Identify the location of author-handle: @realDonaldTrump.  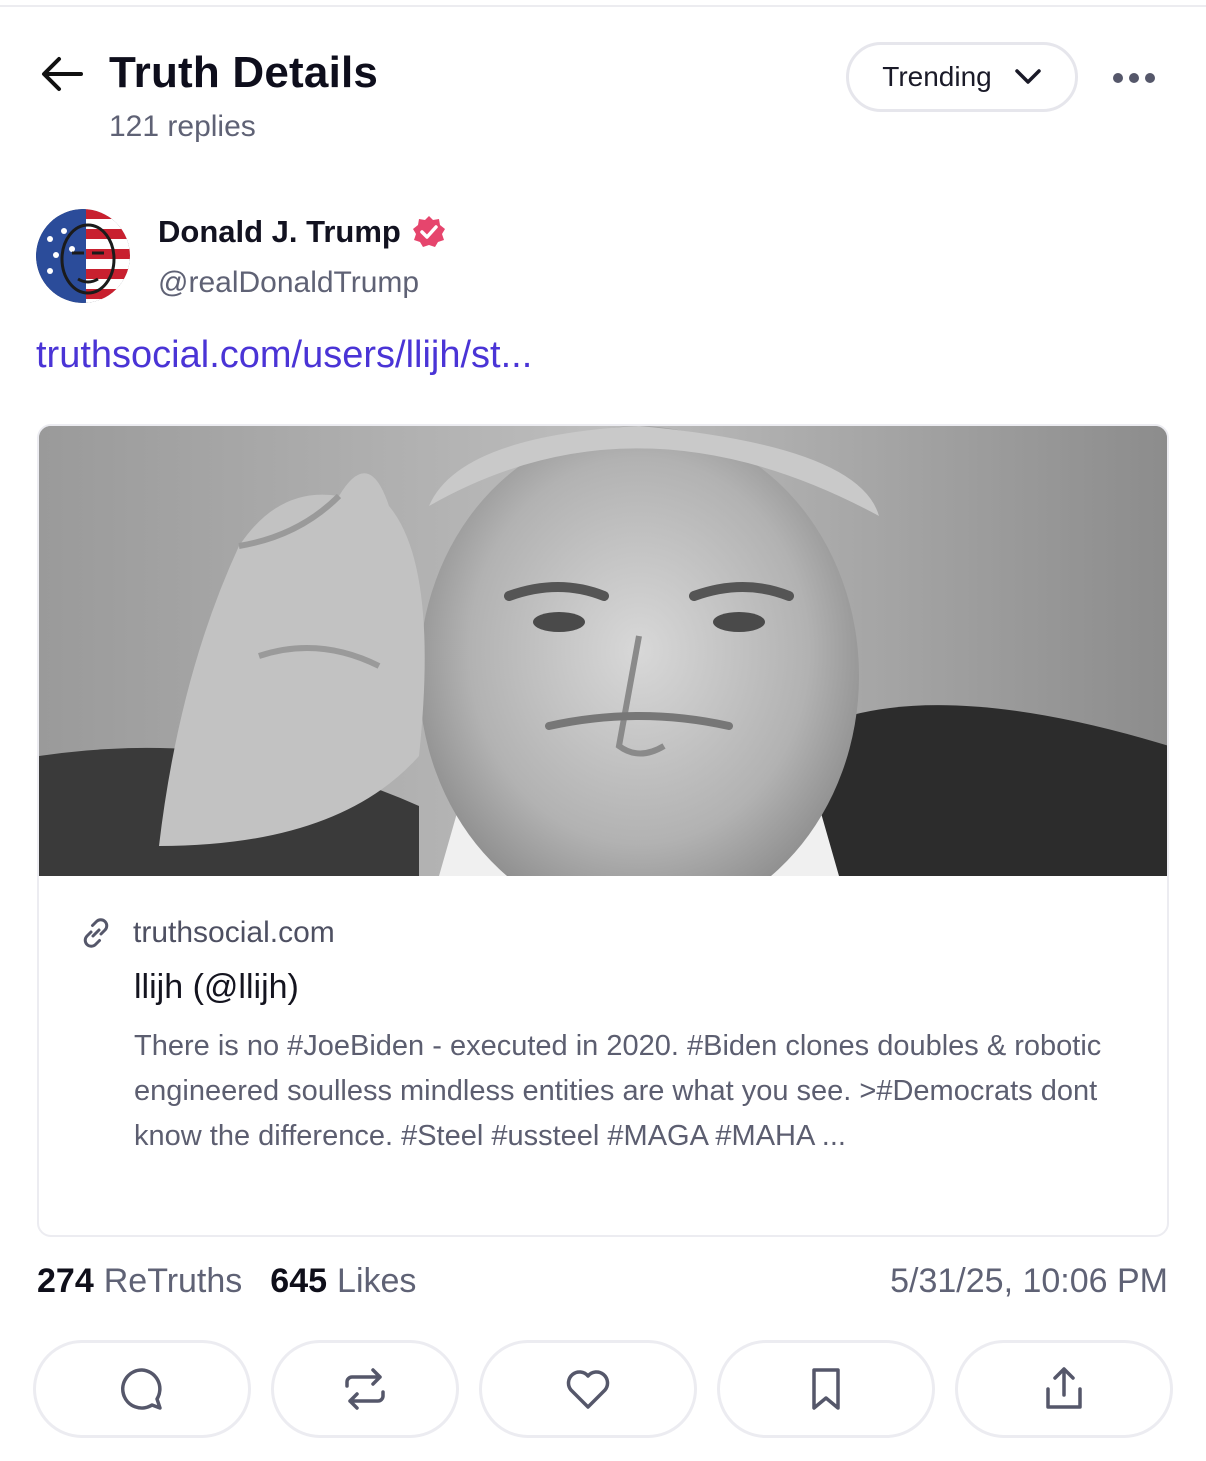
(288, 283).